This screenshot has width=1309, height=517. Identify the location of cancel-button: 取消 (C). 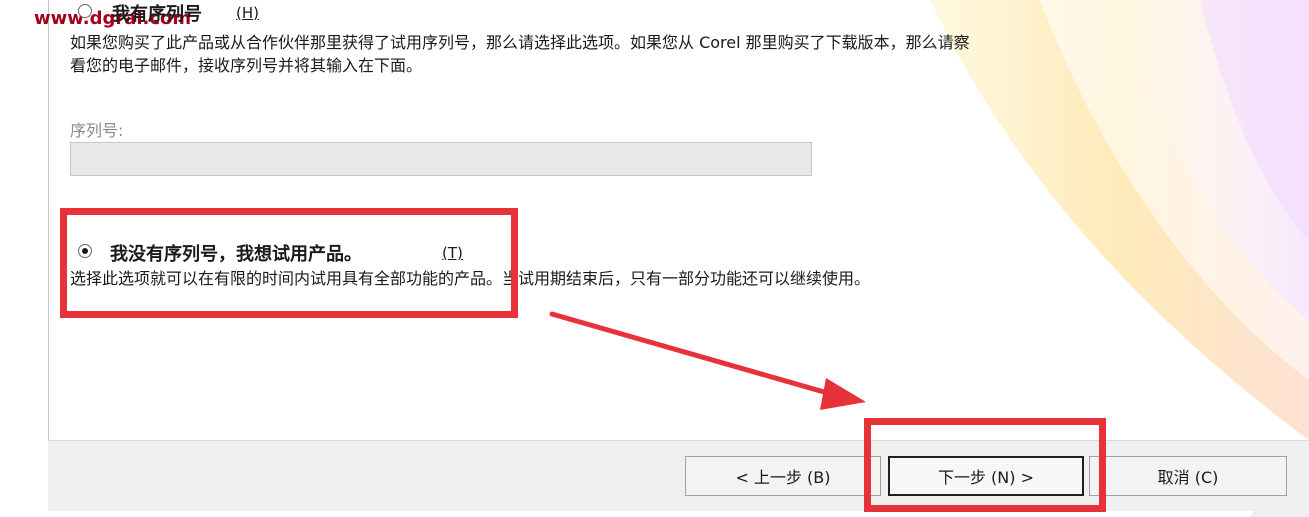
(1188, 476).